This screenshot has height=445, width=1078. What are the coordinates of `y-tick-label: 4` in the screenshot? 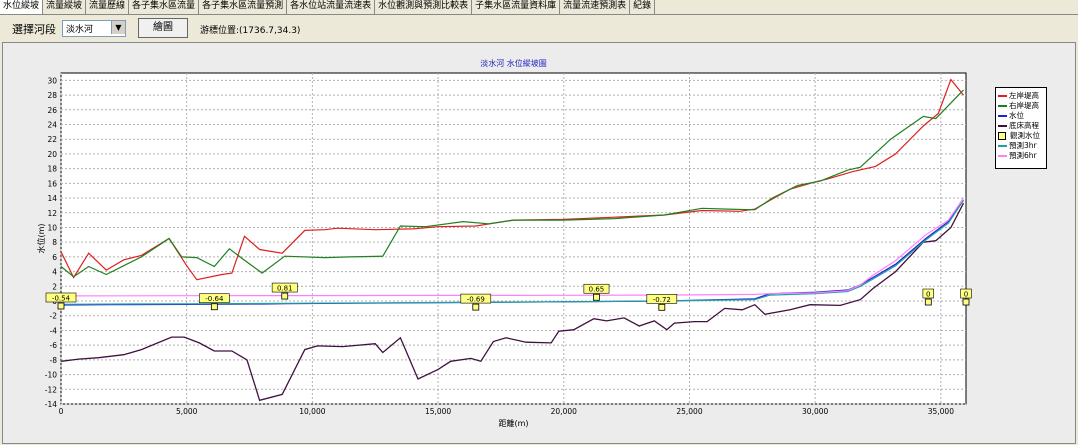 It's located at (54, 272).